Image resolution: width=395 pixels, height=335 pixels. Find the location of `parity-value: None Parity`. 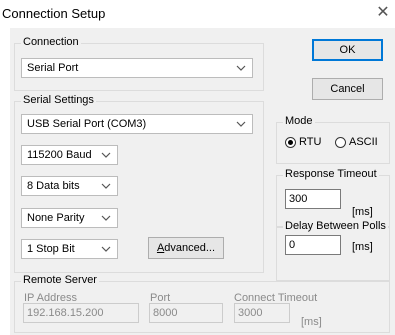

parity-value: None Parity is located at coordinates (56, 218).